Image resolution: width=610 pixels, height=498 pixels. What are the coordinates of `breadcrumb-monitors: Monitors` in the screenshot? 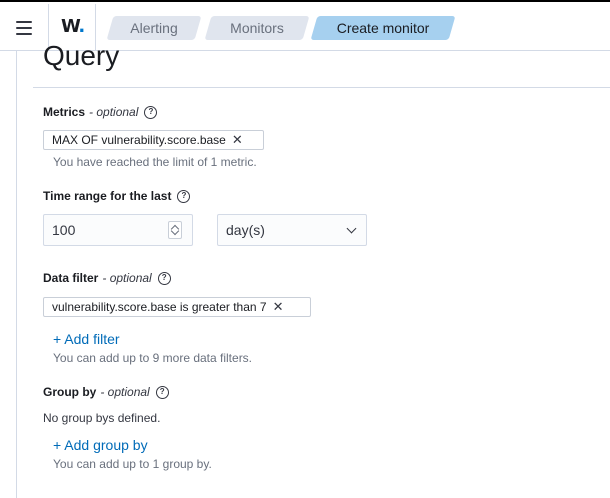 It's located at (257, 28).